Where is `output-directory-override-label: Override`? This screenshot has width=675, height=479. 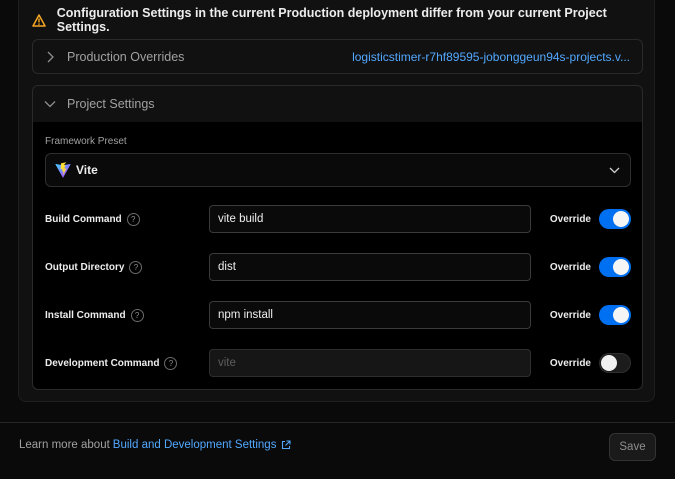 output-directory-override-label: Override is located at coordinates (570, 267).